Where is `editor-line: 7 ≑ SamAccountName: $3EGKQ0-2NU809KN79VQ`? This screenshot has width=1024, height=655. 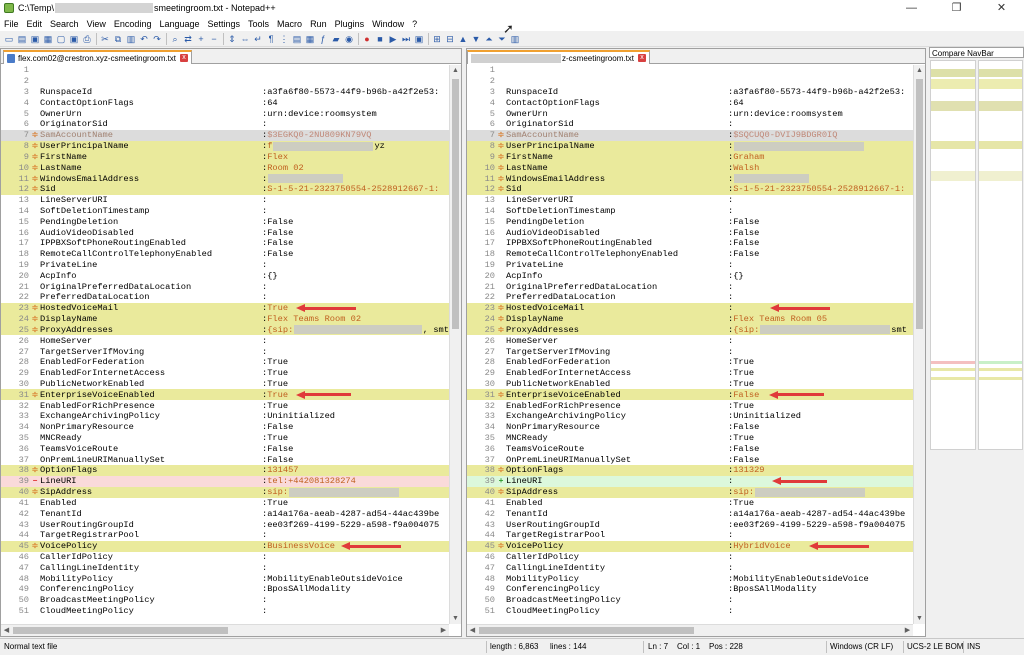
editor-line: 7 ≑ SamAccountName: $3EGKQ0-2NU809KN79VQ is located at coordinates (225, 135).